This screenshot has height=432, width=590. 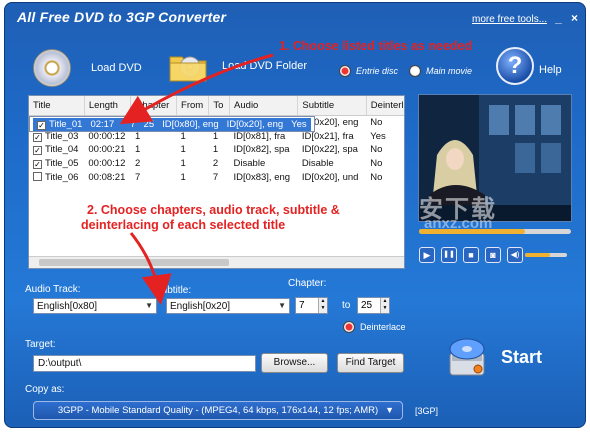 What do you see at coordinates (183, 225) in the screenshot?
I see `annotation-step-2-line-2: deinterlacing of each selected title` at bounding box center [183, 225].